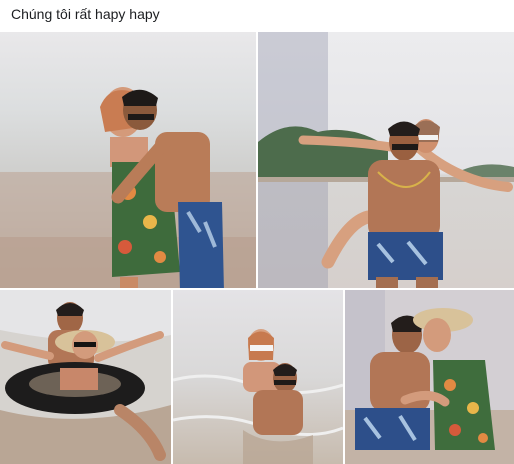 Image resolution: width=514 pixels, height=464 pixels. I want to click on photo-4-image, so click(258, 377).